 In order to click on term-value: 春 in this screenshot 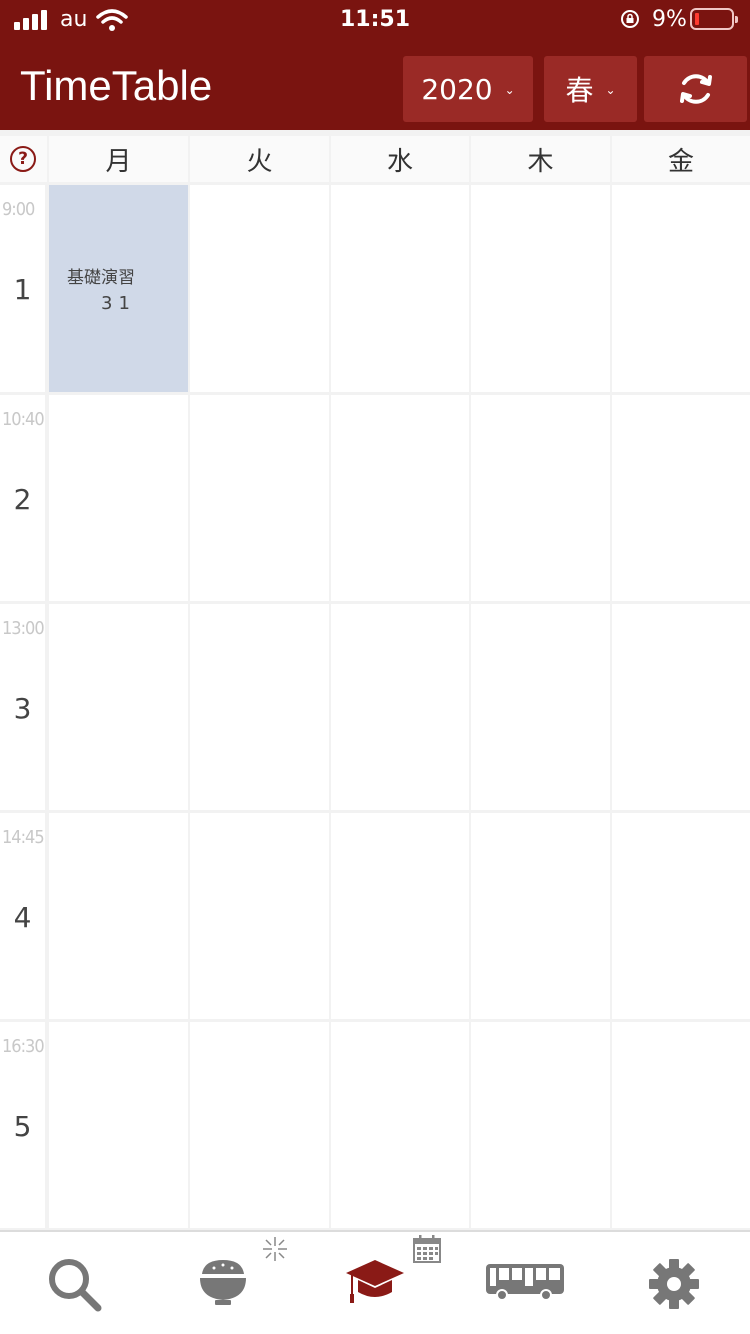, I will do `click(579, 90)`.